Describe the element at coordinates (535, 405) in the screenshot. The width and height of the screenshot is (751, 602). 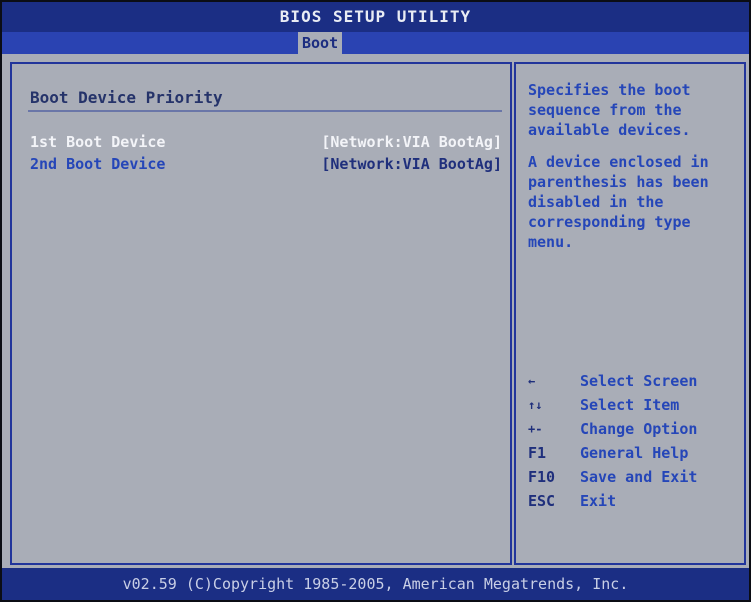
I see `up-down-arrow-icon: ↑↓` at that location.